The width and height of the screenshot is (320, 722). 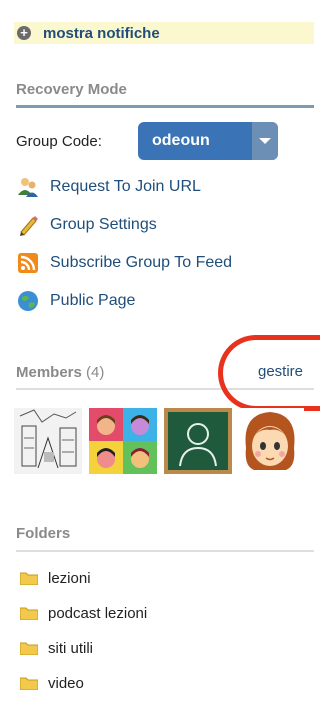 I want to click on folder-item: video, so click(x=52, y=683).